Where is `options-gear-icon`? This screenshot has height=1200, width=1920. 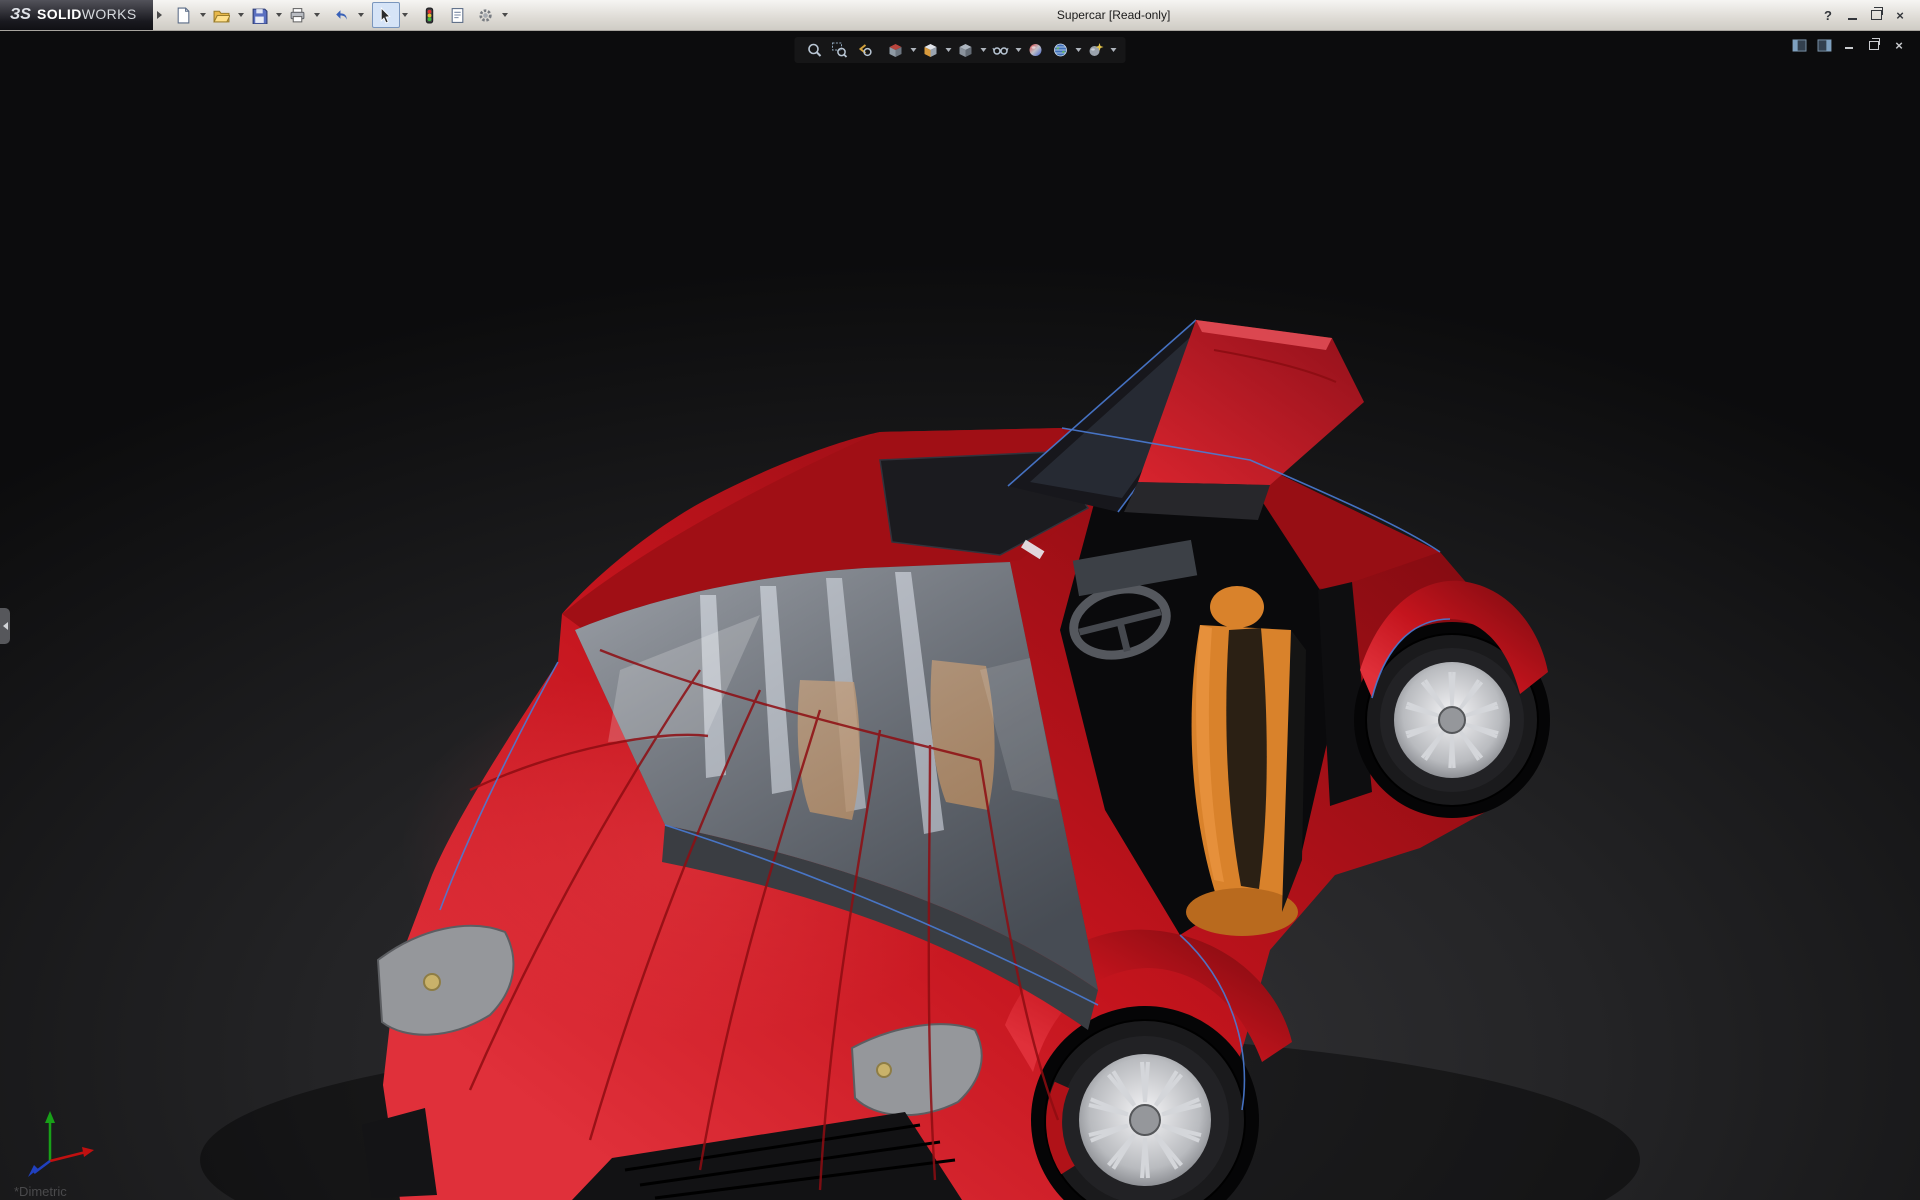
options-gear-icon is located at coordinates (485, 15).